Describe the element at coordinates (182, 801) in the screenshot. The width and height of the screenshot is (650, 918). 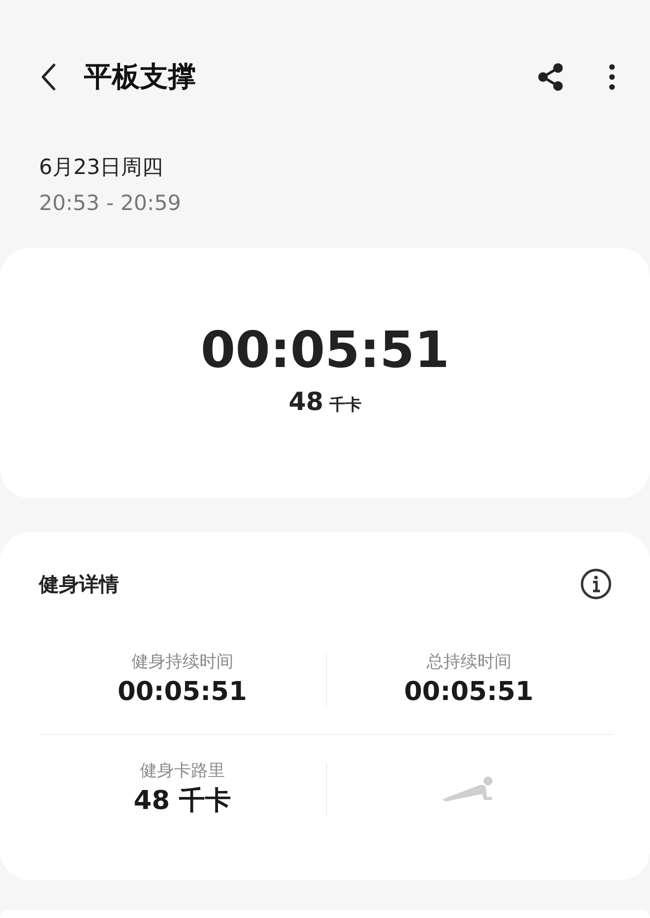
I see `stat-value: 48 千卡` at that location.